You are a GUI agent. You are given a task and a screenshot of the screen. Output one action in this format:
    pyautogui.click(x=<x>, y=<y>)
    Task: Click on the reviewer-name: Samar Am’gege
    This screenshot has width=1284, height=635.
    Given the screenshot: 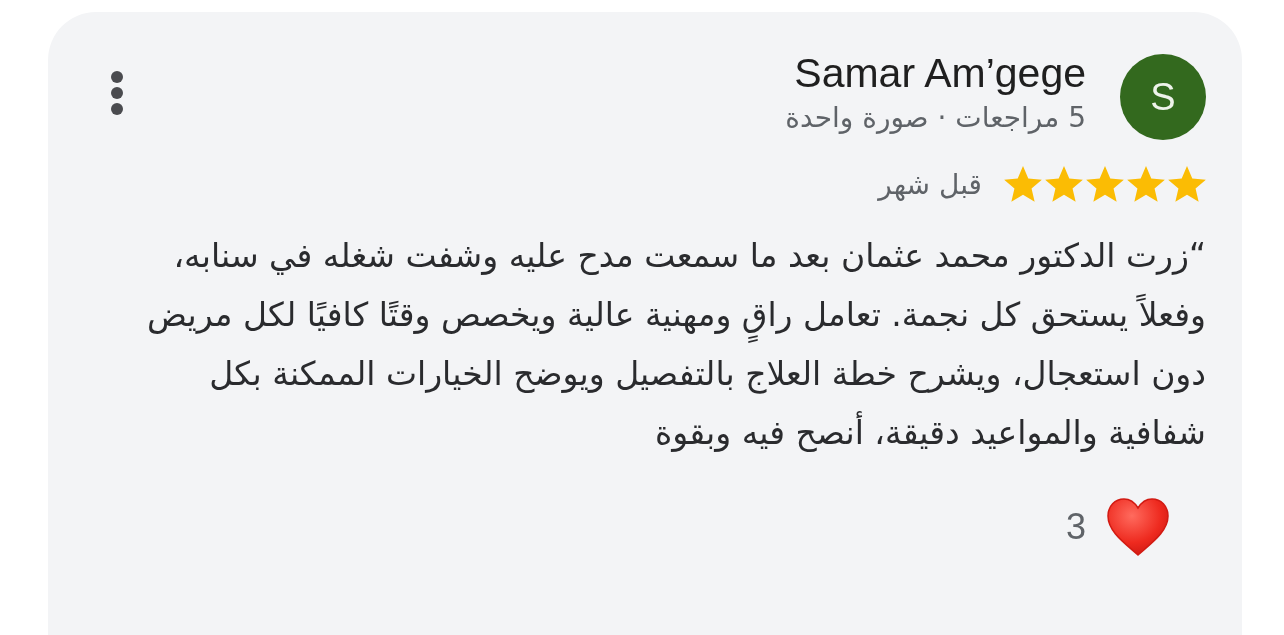 What is the action you would take?
    pyautogui.click(x=940, y=73)
    